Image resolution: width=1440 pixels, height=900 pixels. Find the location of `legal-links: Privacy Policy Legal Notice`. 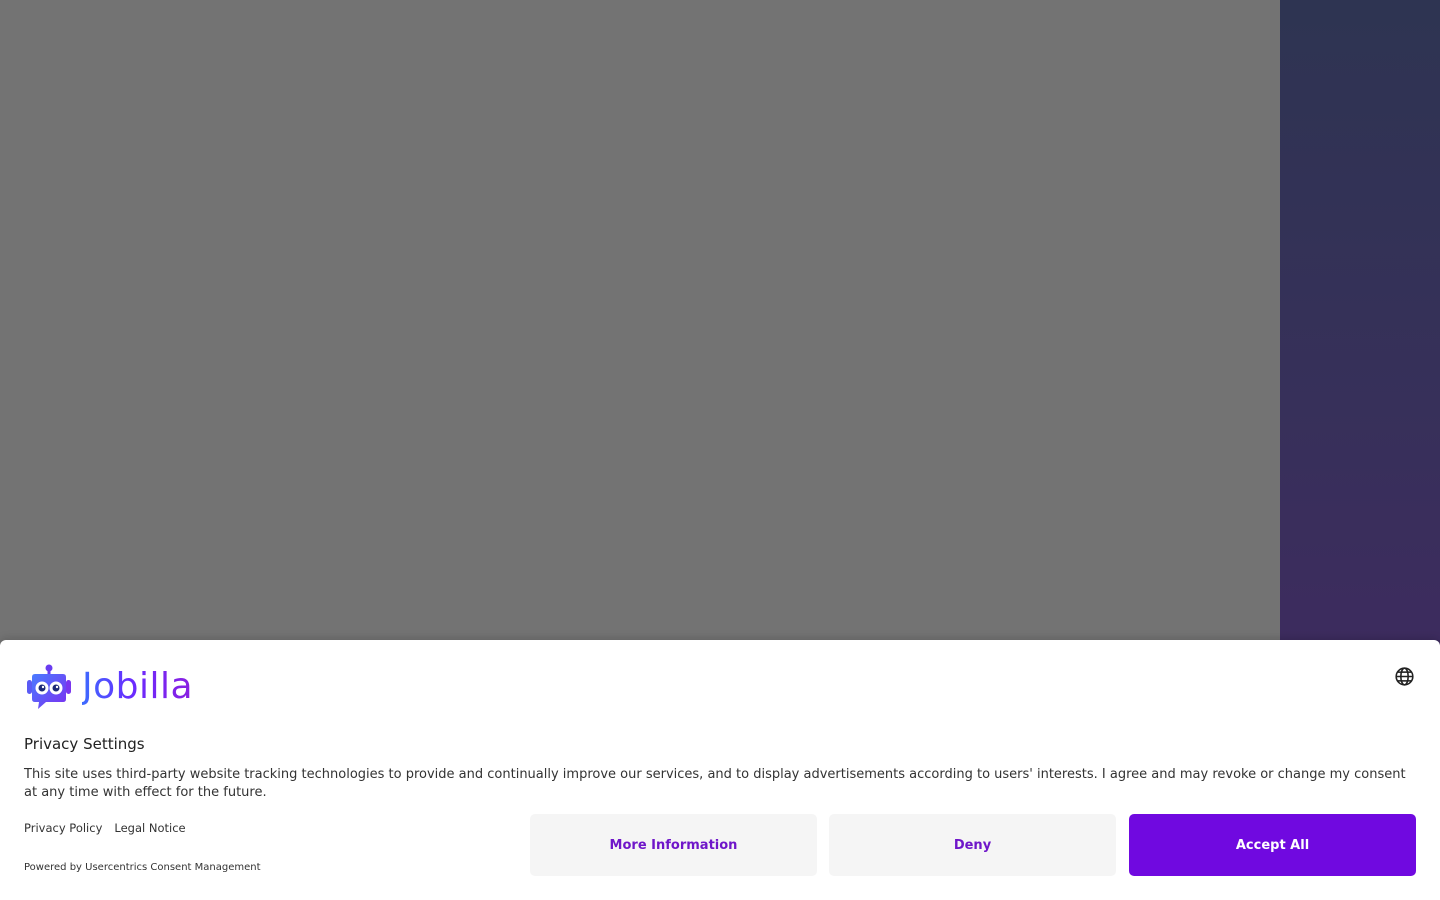

legal-links: Privacy Policy Legal Notice is located at coordinates (105, 828).